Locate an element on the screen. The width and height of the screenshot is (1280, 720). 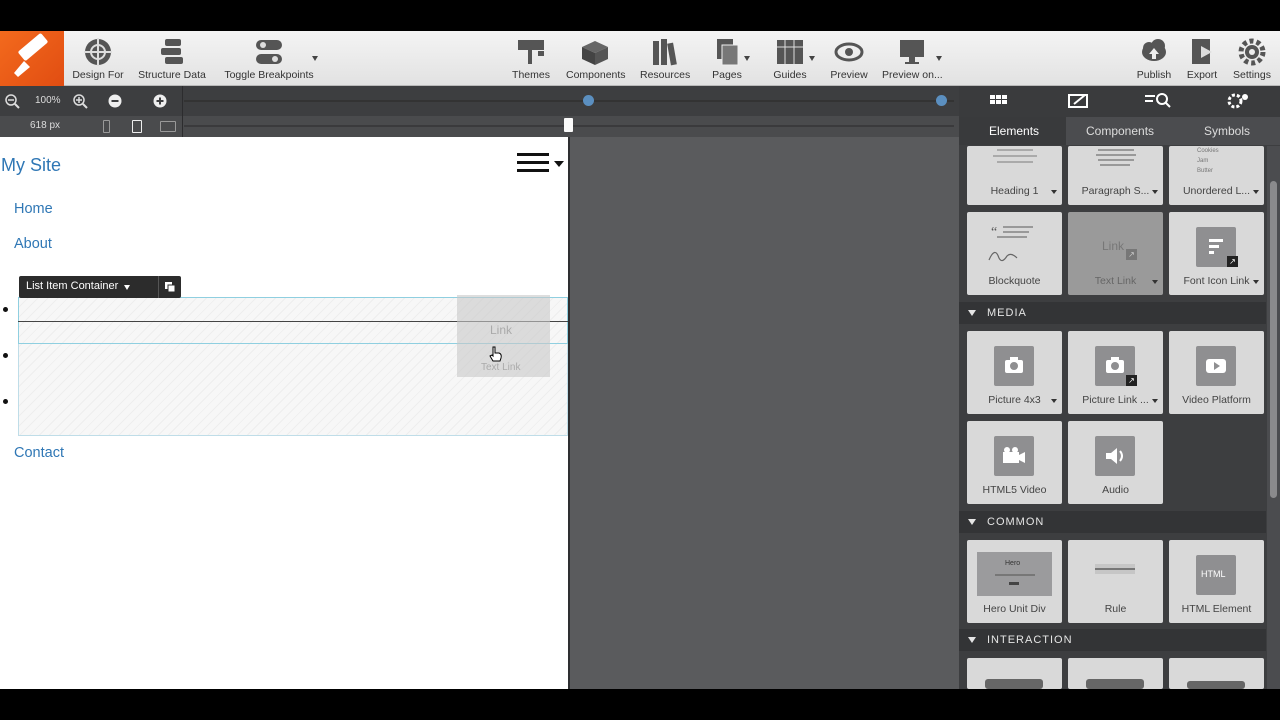
themes-button: Themes is located at coordinates (531, 60).